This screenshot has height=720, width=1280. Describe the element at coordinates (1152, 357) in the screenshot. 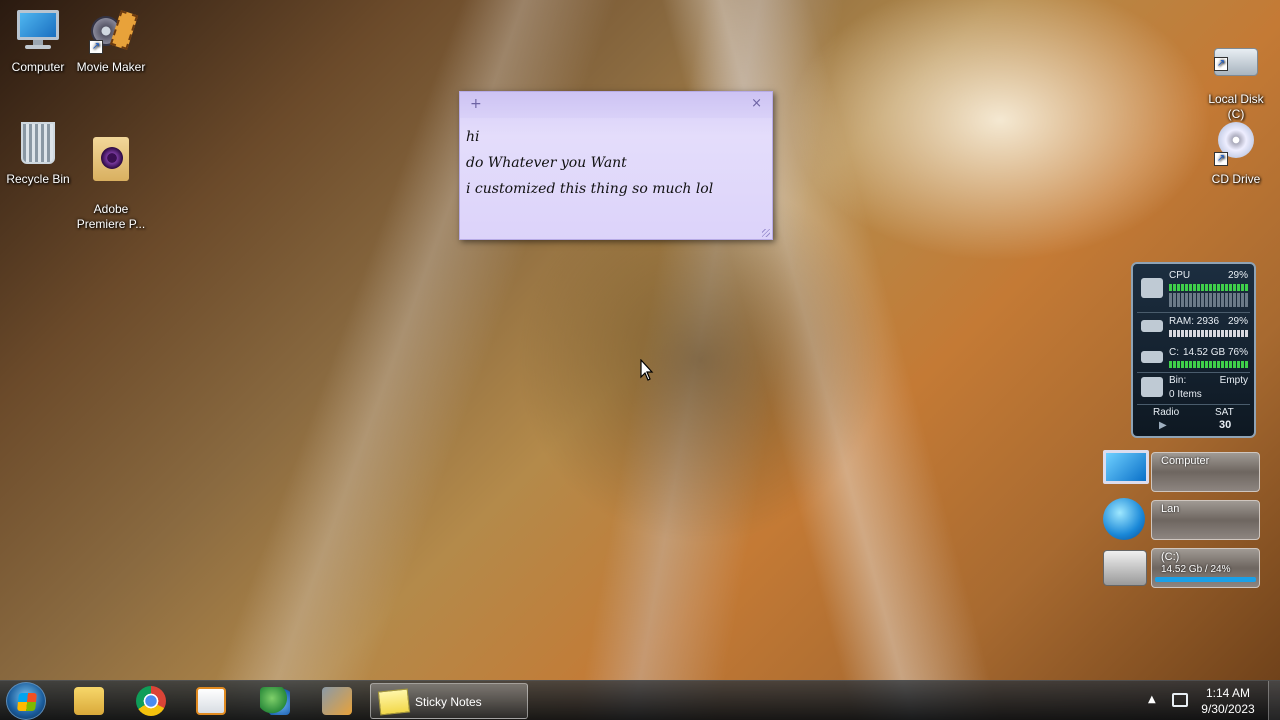

I see `disk-icon` at that location.